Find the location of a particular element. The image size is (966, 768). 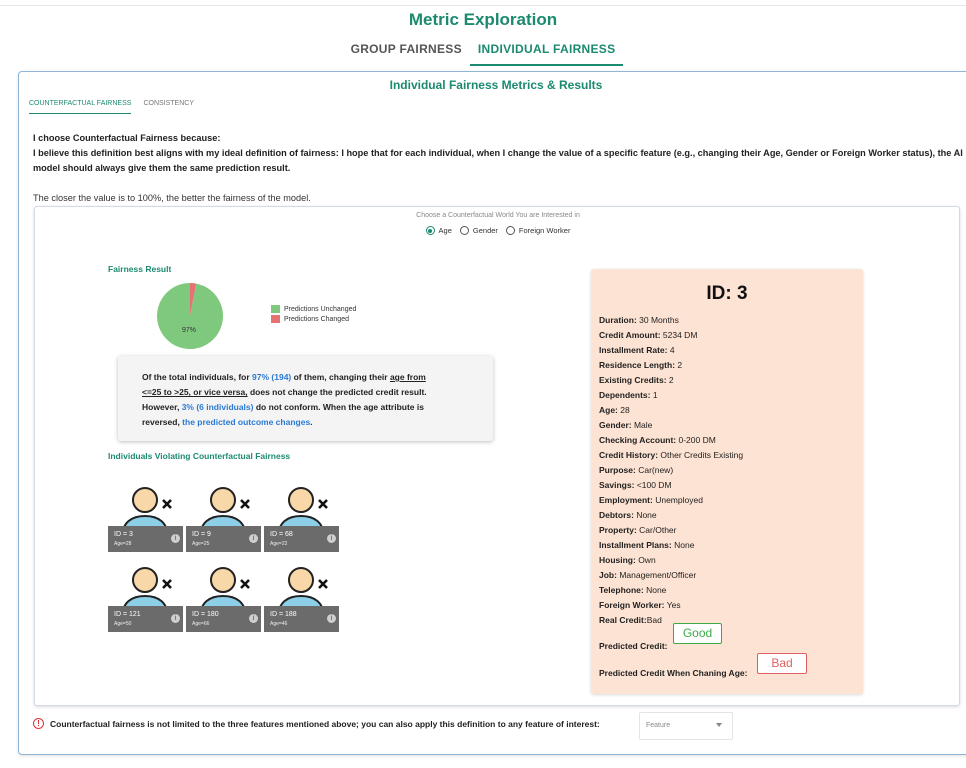

detail-key: Employment: is located at coordinates (626, 500).